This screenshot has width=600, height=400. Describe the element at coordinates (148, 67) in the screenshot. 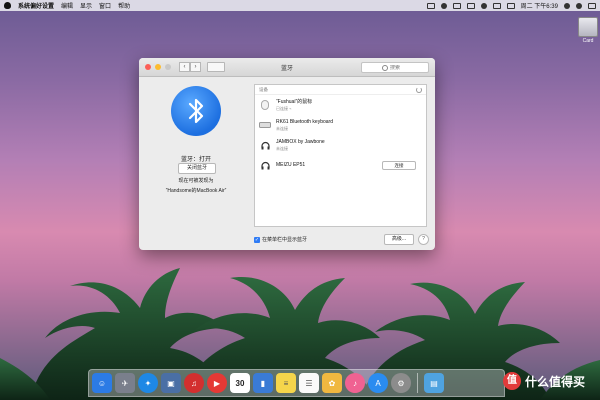

I see `close-window-icon` at that location.